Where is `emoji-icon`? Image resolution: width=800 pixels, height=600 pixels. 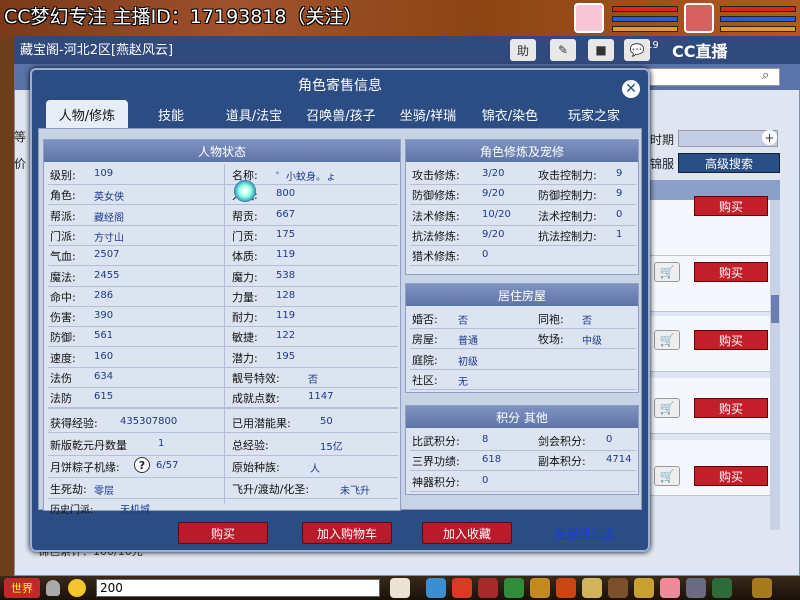 emoji-icon is located at coordinates (77, 588).